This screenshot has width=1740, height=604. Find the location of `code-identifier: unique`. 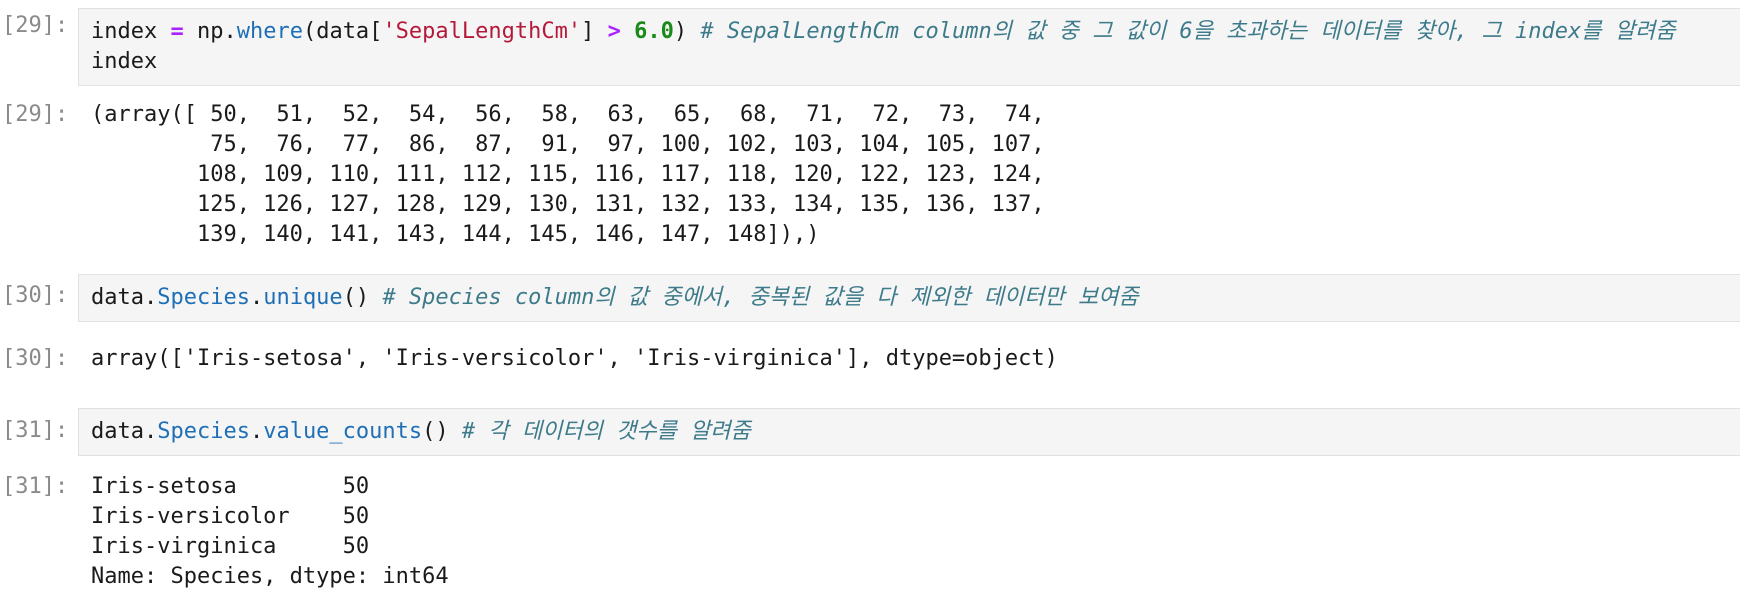

code-identifier: unique is located at coordinates (303, 297).